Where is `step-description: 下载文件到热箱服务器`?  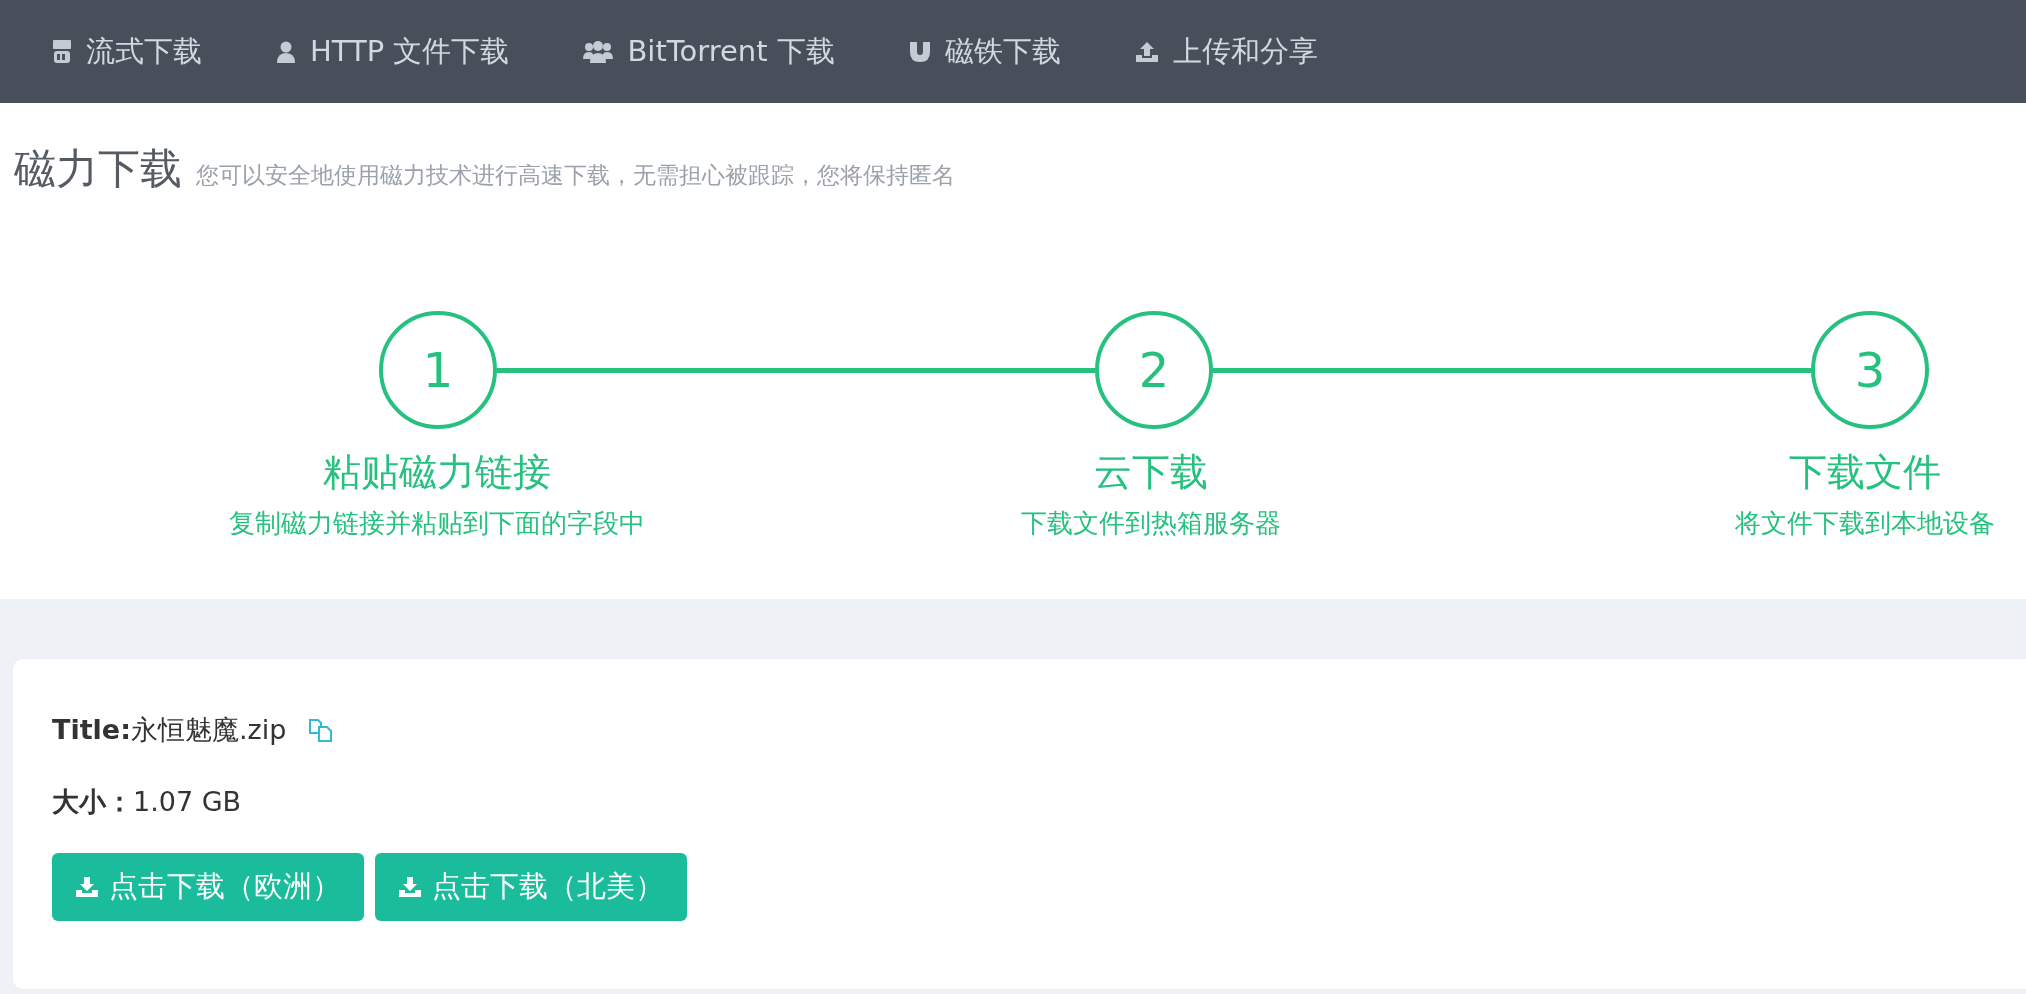
step-description: 下载文件到热箱服务器 is located at coordinates (1151, 523).